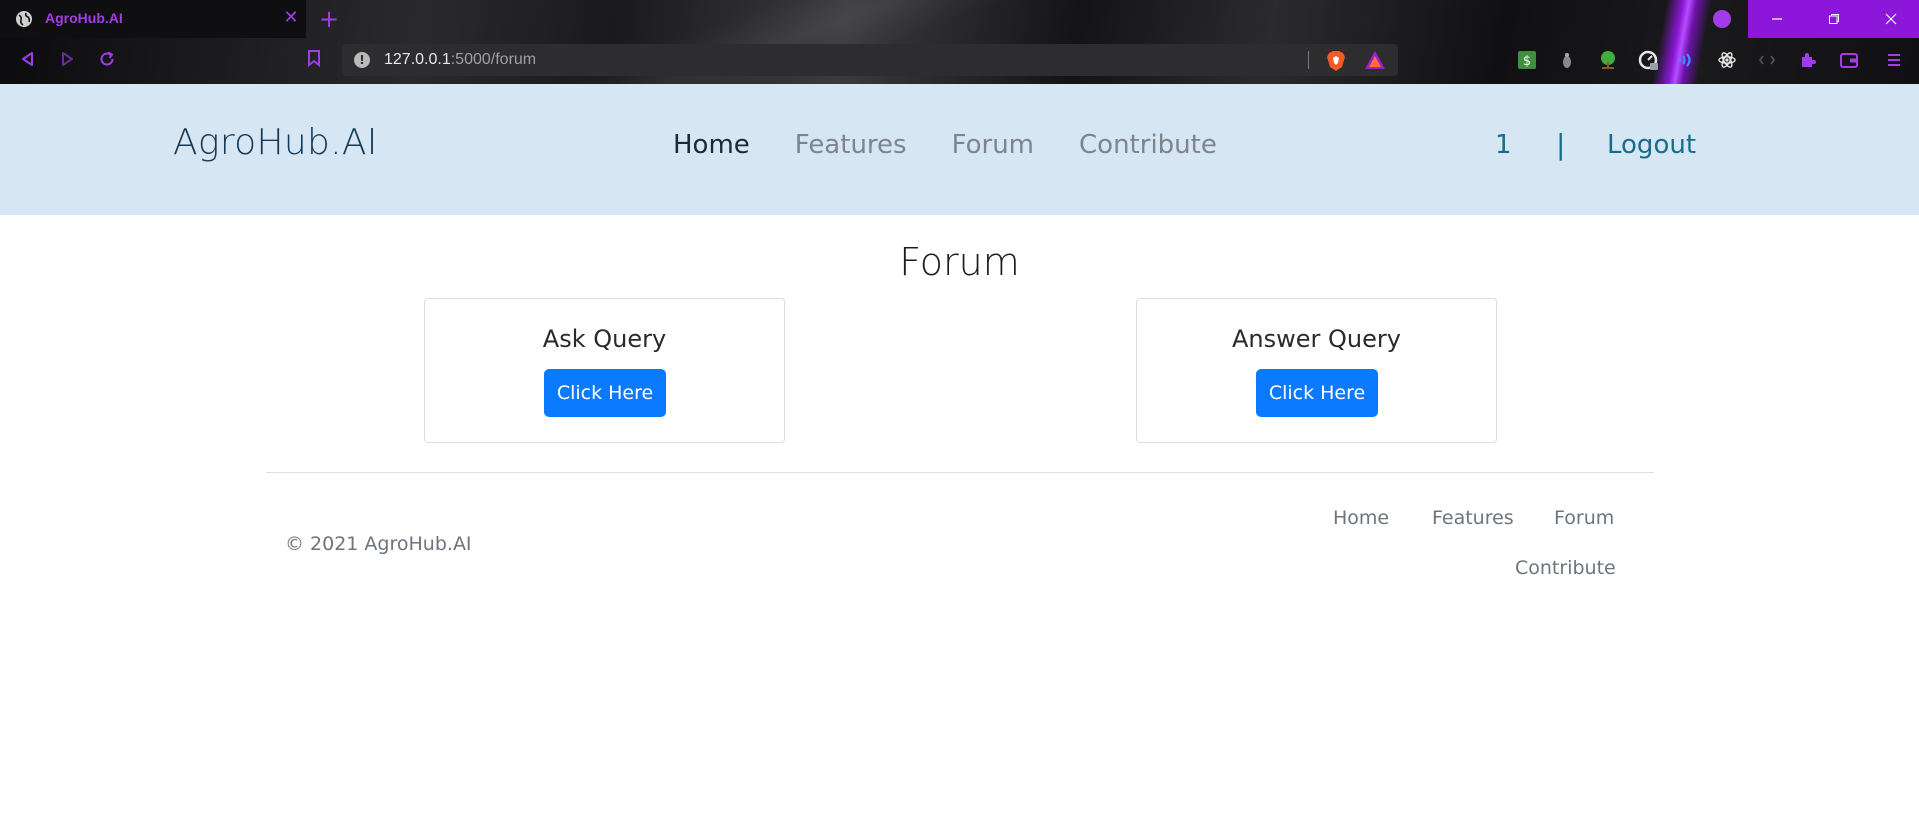 Image resolution: width=1919 pixels, height=832 pixels. What do you see at coordinates (1651, 145) in the screenshot?
I see `logout-link: Logout` at bounding box center [1651, 145].